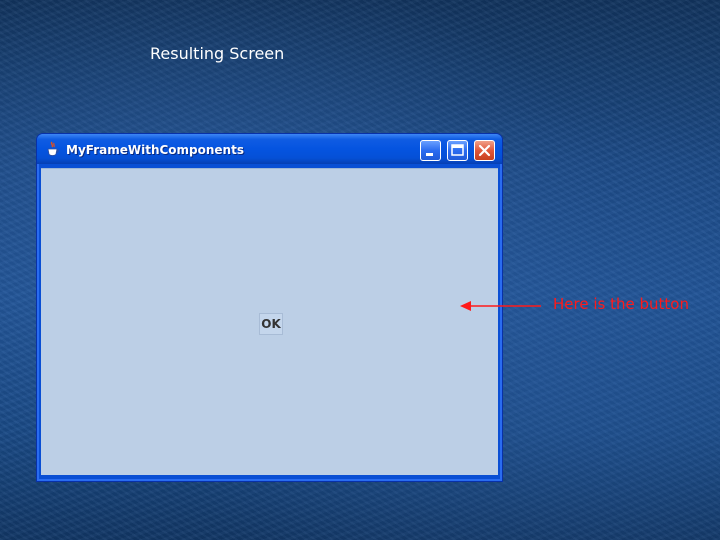  I want to click on maximize-button, so click(457, 150).